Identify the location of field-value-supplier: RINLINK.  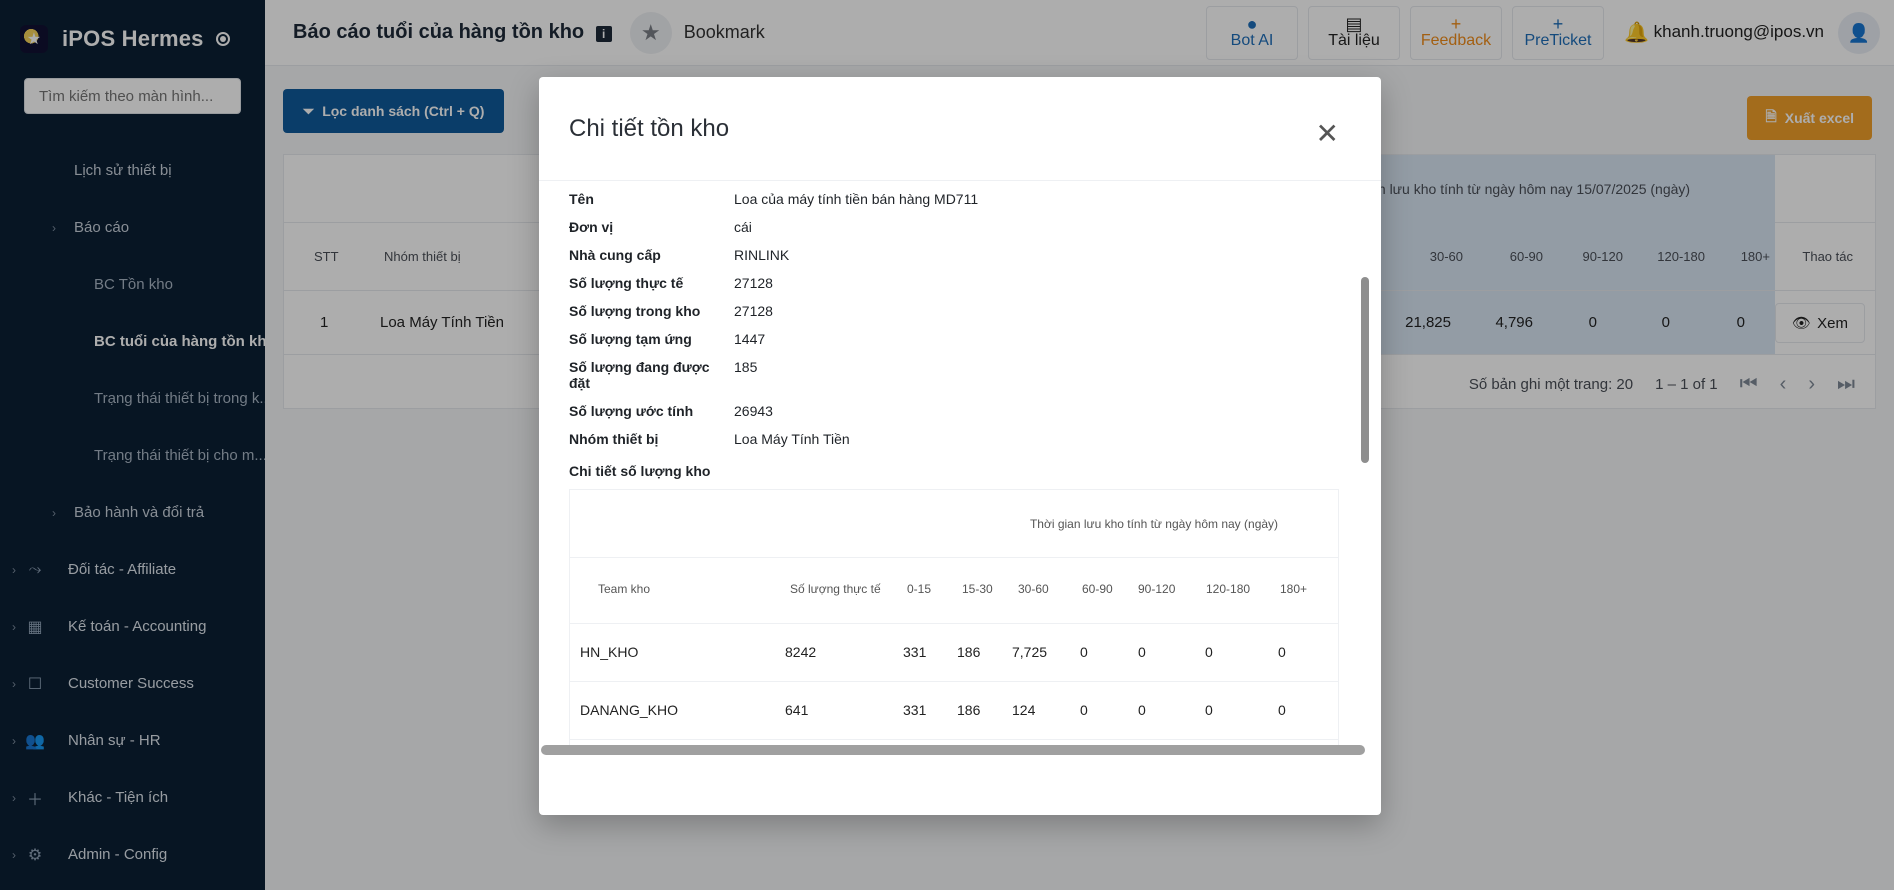
(762, 255).